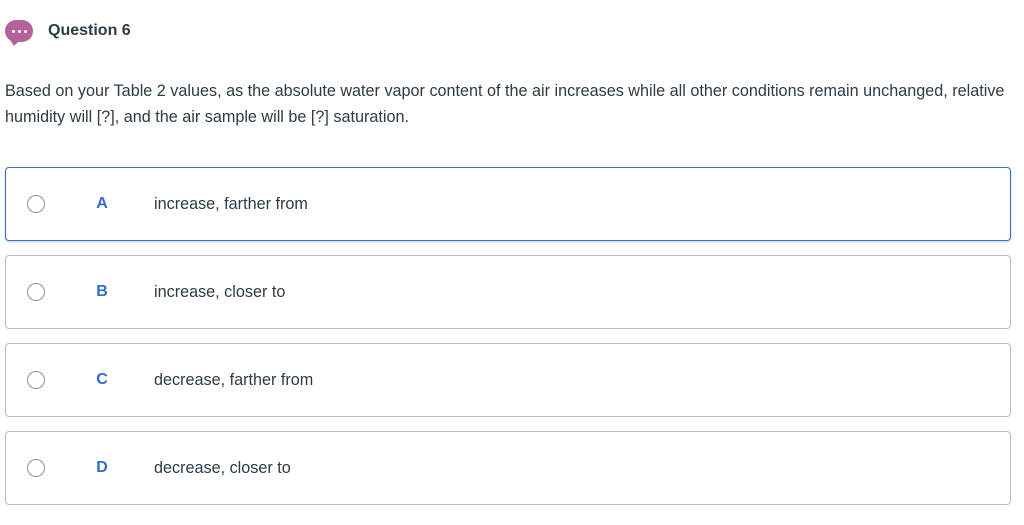 The height and width of the screenshot is (525, 1024). I want to click on radio-button-d, so click(36, 468).